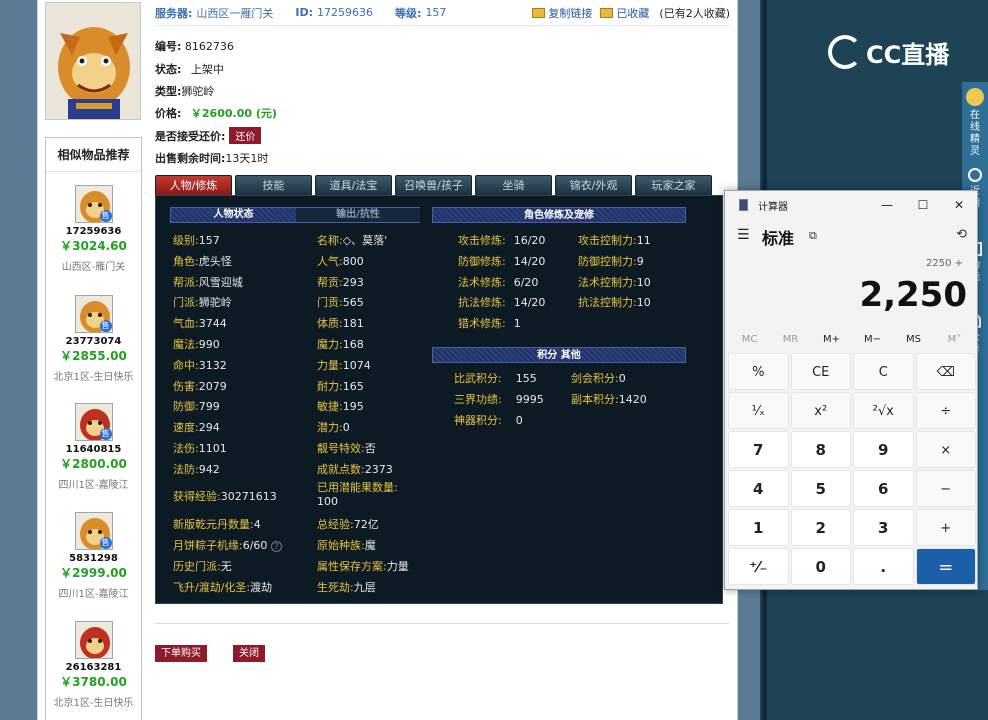 The image size is (988, 720). Describe the element at coordinates (975, 175) in the screenshot. I see `clock-icon` at that location.